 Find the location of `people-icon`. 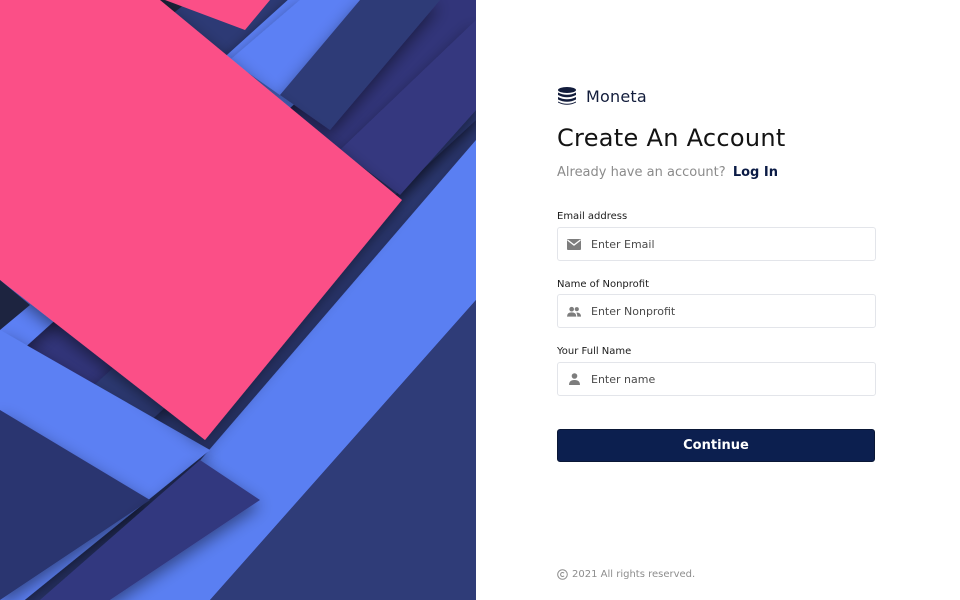

people-icon is located at coordinates (574, 311).